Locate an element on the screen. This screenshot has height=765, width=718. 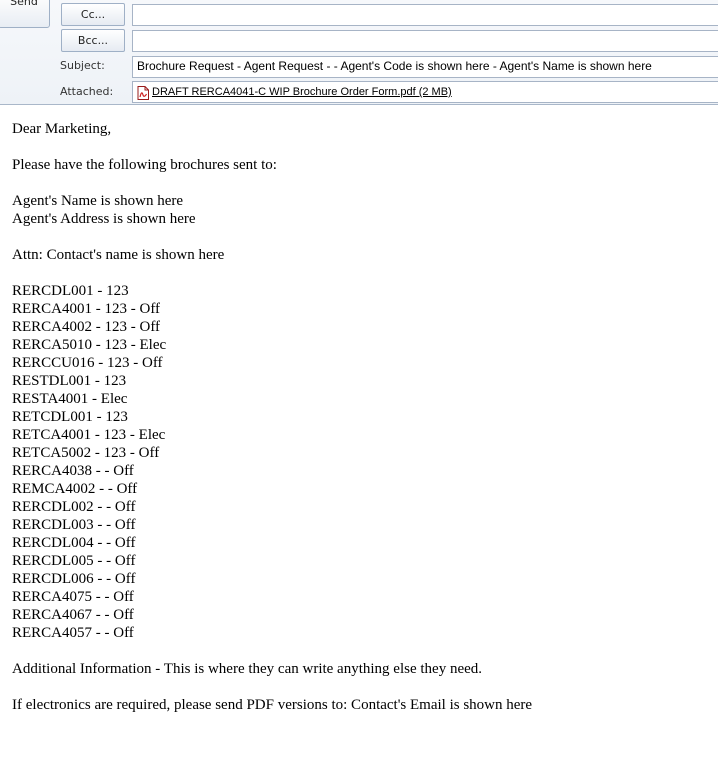
list-item: RERCCU016 - 123 - Off is located at coordinates (87, 363).